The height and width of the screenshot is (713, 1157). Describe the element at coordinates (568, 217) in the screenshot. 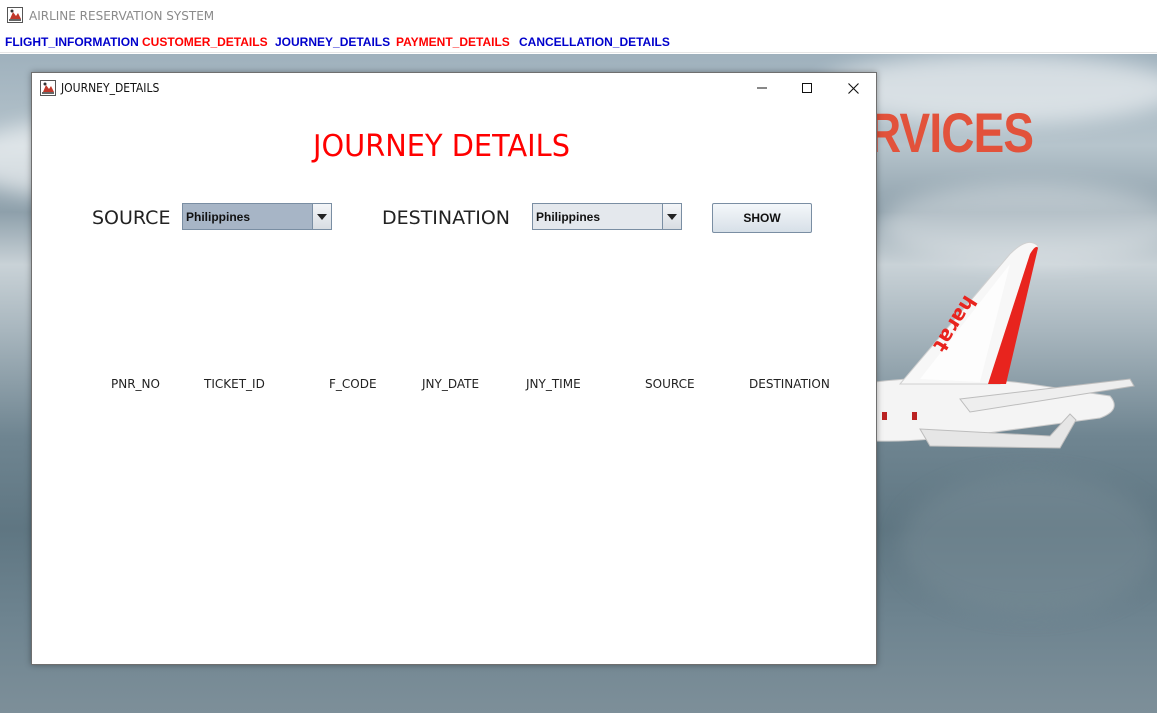

I see `destination-dropdown-value: Philippines` at that location.